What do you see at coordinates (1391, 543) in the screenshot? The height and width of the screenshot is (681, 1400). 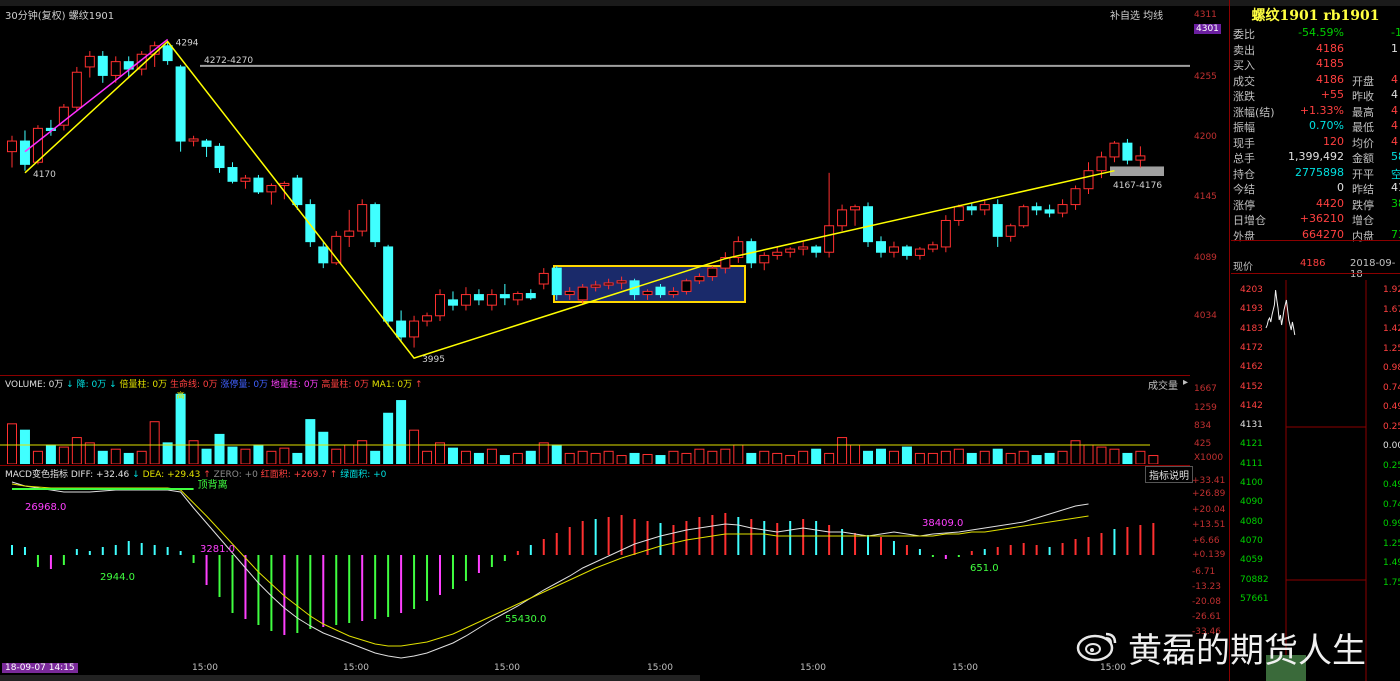 I see `intraday-percent-label: 1.25%` at bounding box center [1391, 543].